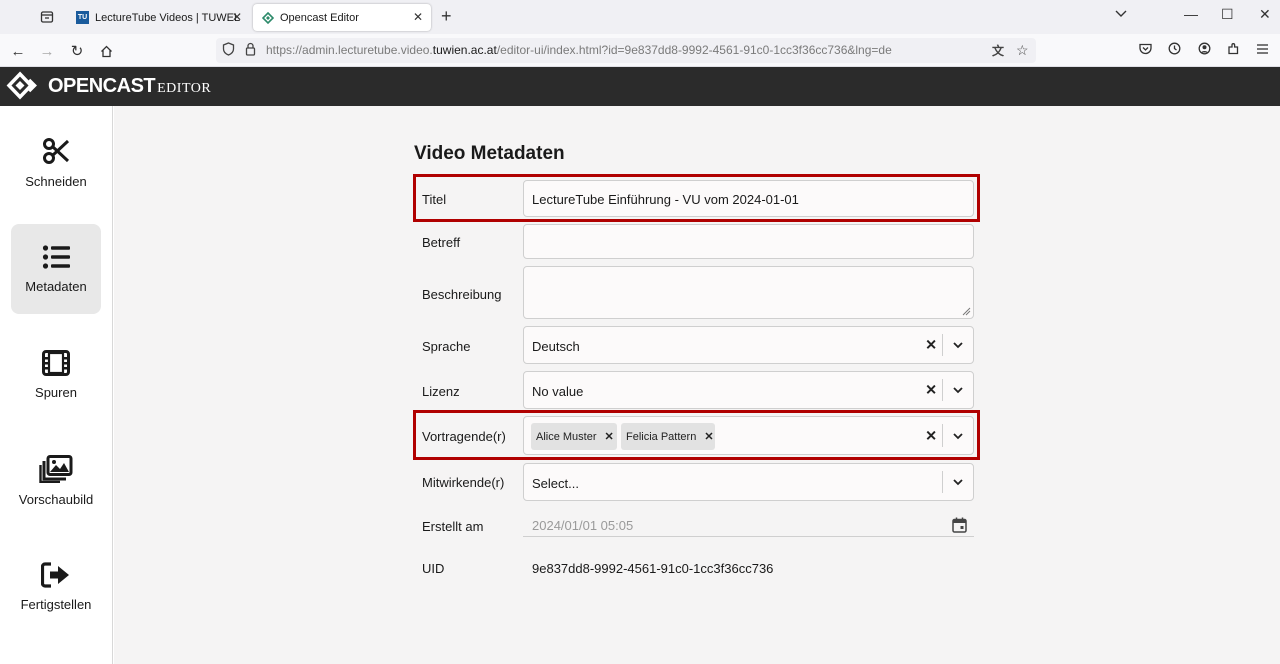  What do you see at coordinates (748, 345) in the screenshot?
I see `sprache-select: Deutsch ✕` at bounding box center [748, 345].